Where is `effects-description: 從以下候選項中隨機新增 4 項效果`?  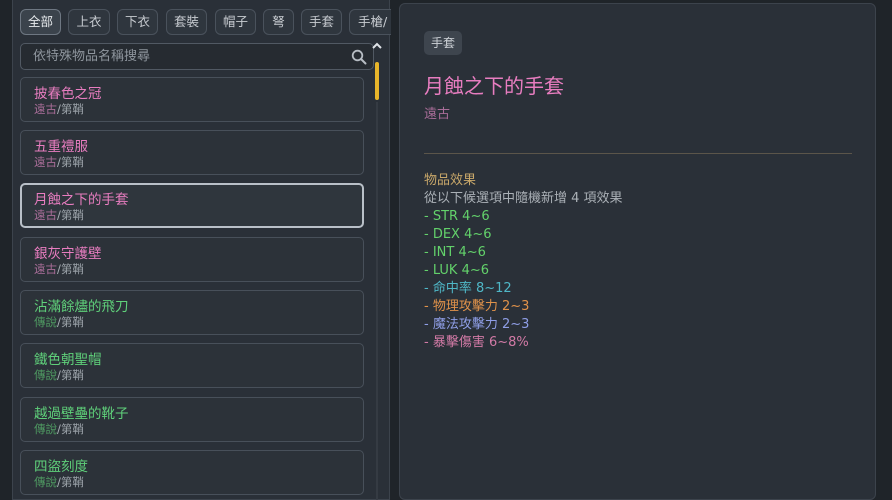
effects-description: 從以下候選項中隨機新增 4 項效果 is located at coordinates (523, 198).